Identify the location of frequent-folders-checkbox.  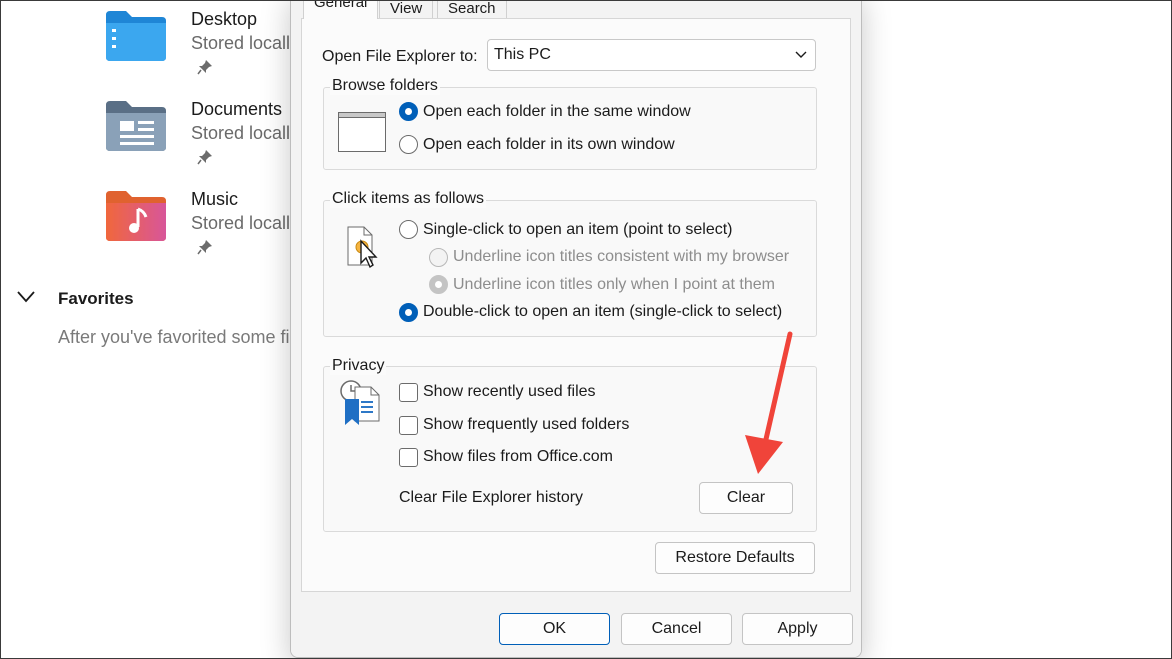
(408, 425).